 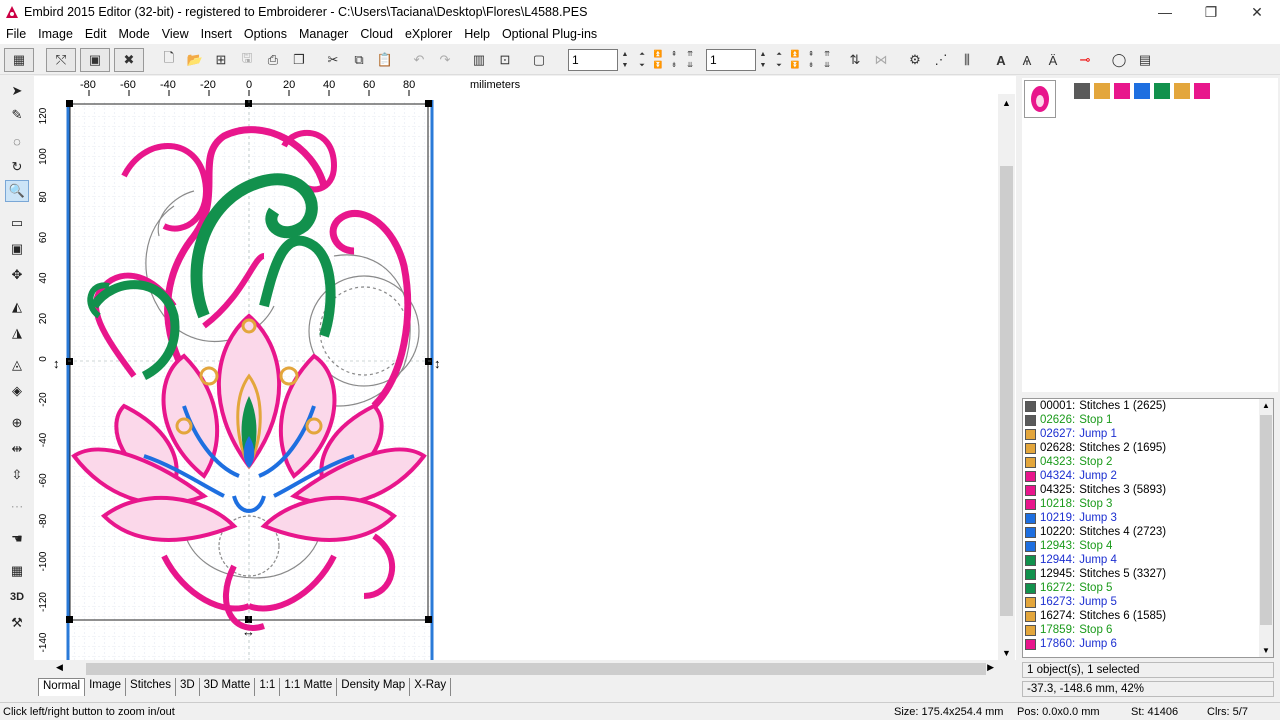 I want to click on minimize-button: —, so click(x=1165, y=12).